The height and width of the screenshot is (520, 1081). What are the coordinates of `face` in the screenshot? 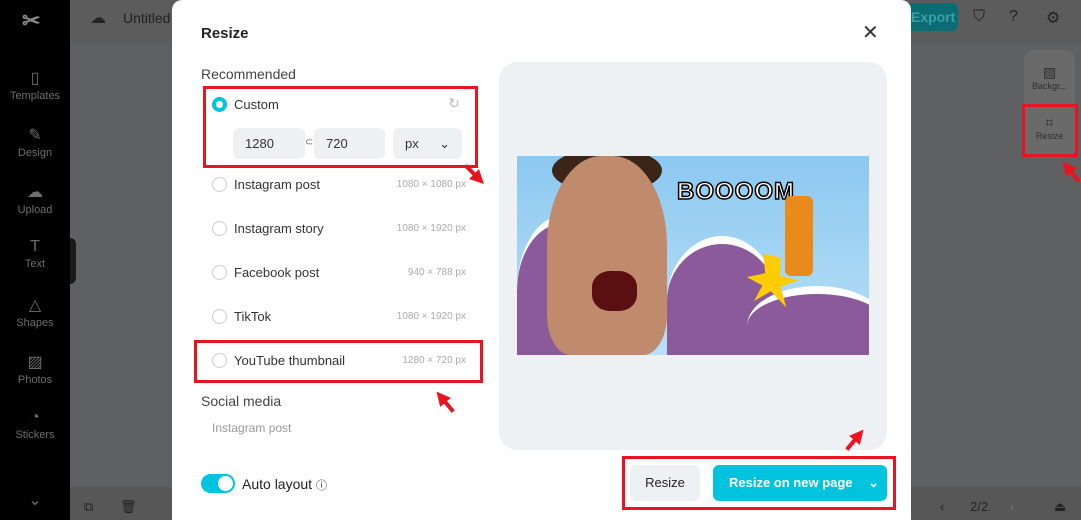 It's located at (607, 255).